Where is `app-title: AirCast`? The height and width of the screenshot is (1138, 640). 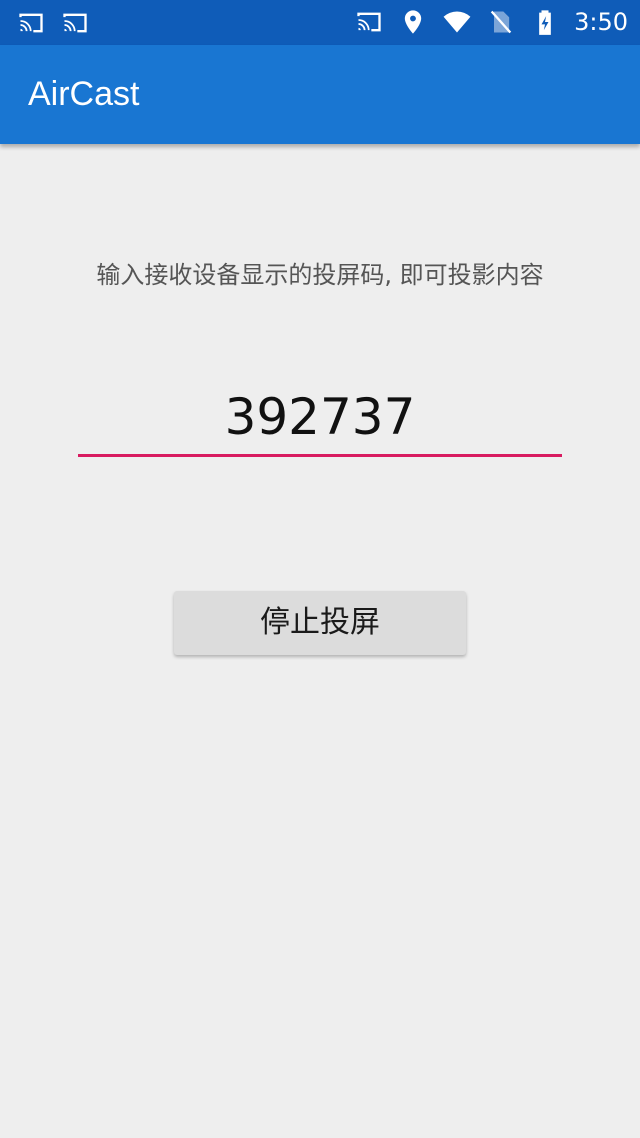
app-title: AirCast is located at coordinates (84, 94).